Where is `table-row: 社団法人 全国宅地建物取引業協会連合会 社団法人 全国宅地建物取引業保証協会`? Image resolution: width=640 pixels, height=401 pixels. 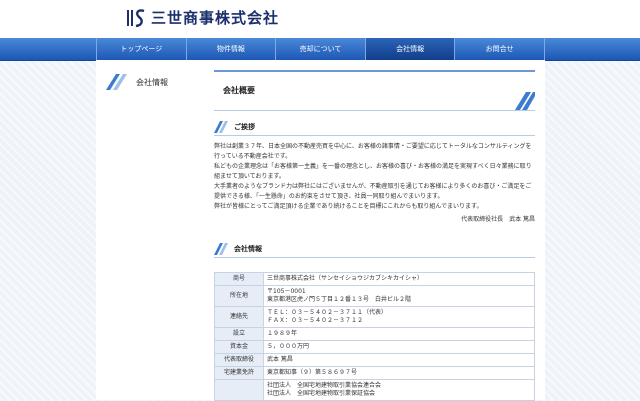 table-row: 社団法人 全国宅地建物取引業協会連合会 社団法人 全国宅地建物取引業保証協会 is located at coordinates (374, 390).